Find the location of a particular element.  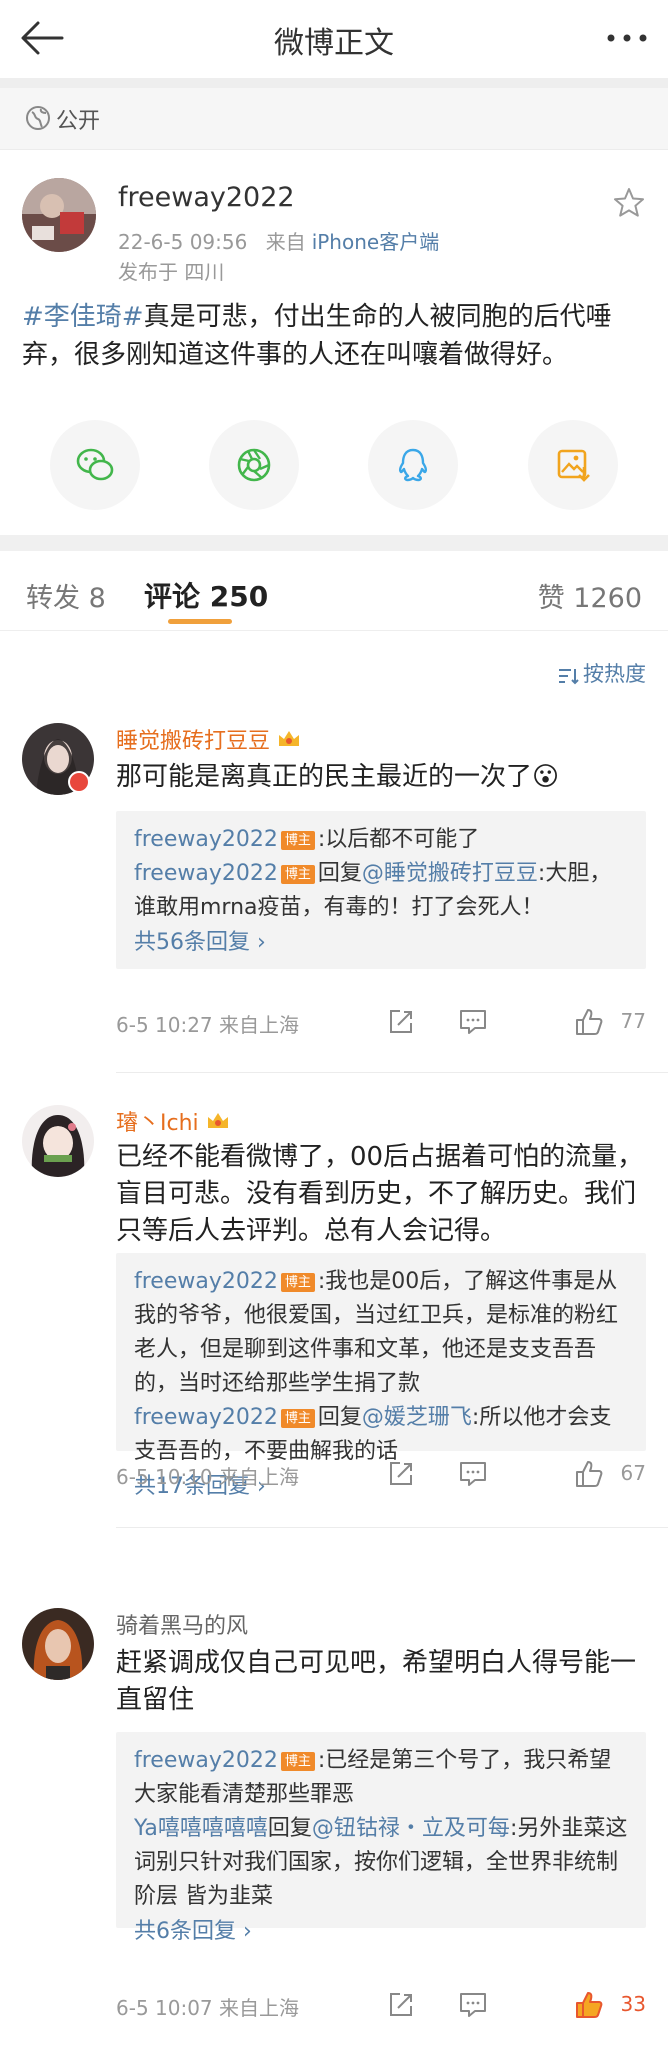

post-meta: 22-6-5 09:56 来自 iPhone客户端 is located at coordinates (278, 240).